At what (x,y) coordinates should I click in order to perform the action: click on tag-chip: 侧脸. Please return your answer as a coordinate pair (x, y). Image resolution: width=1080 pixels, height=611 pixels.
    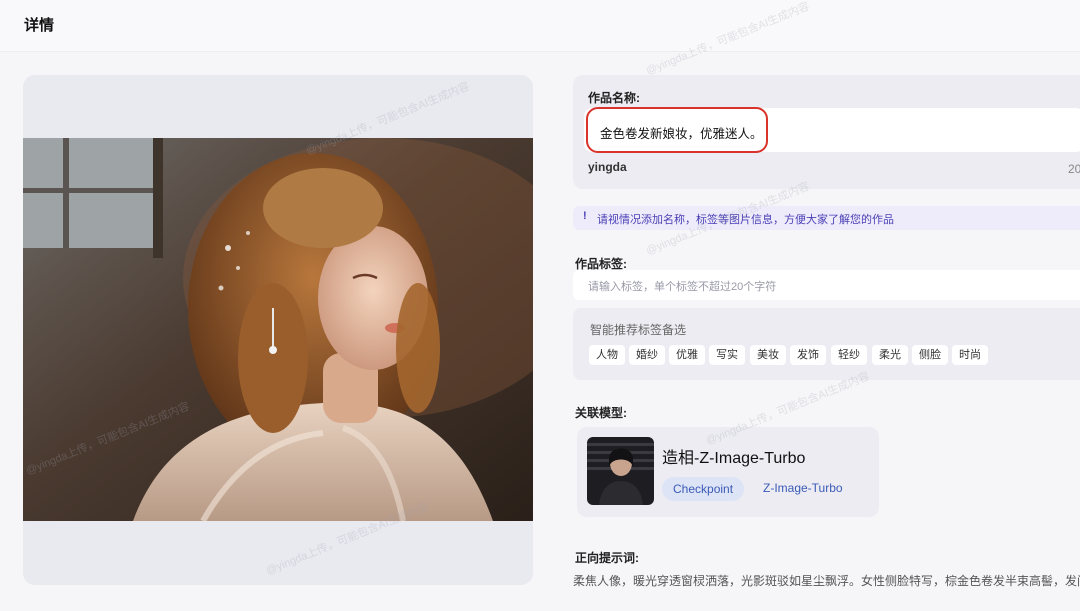
    Looking at the image, I should click on (930, 355).